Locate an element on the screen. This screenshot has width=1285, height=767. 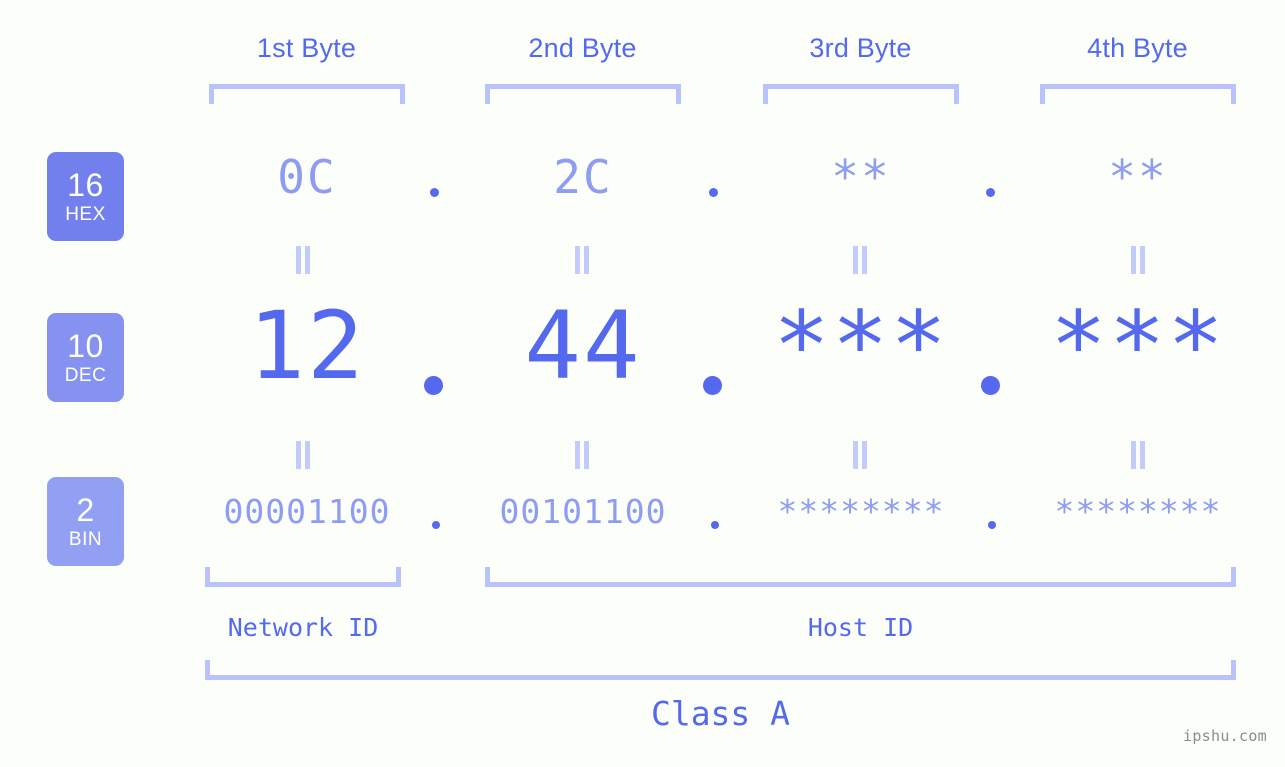
hex-octet-4: ** is located at coordinates (1138, 177).